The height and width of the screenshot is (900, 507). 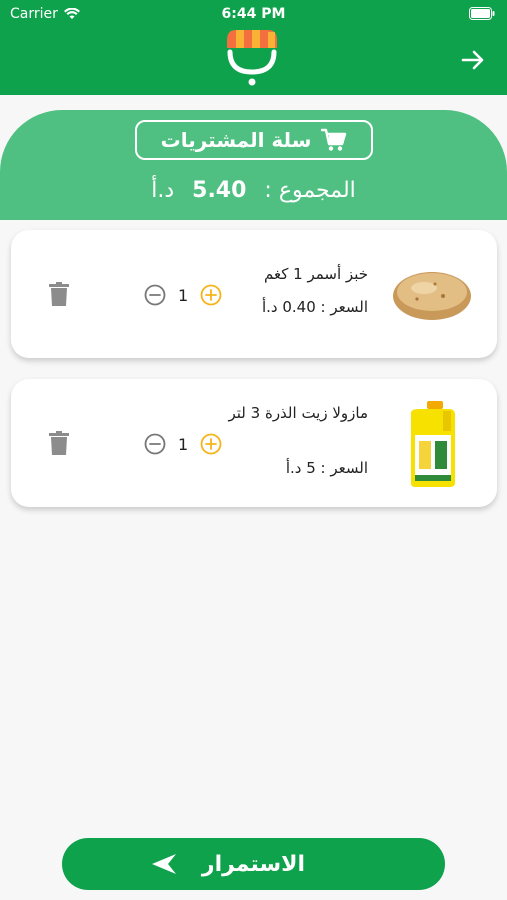 I want to click on continue-label: الاستمرار, so click(x=253, y=864).